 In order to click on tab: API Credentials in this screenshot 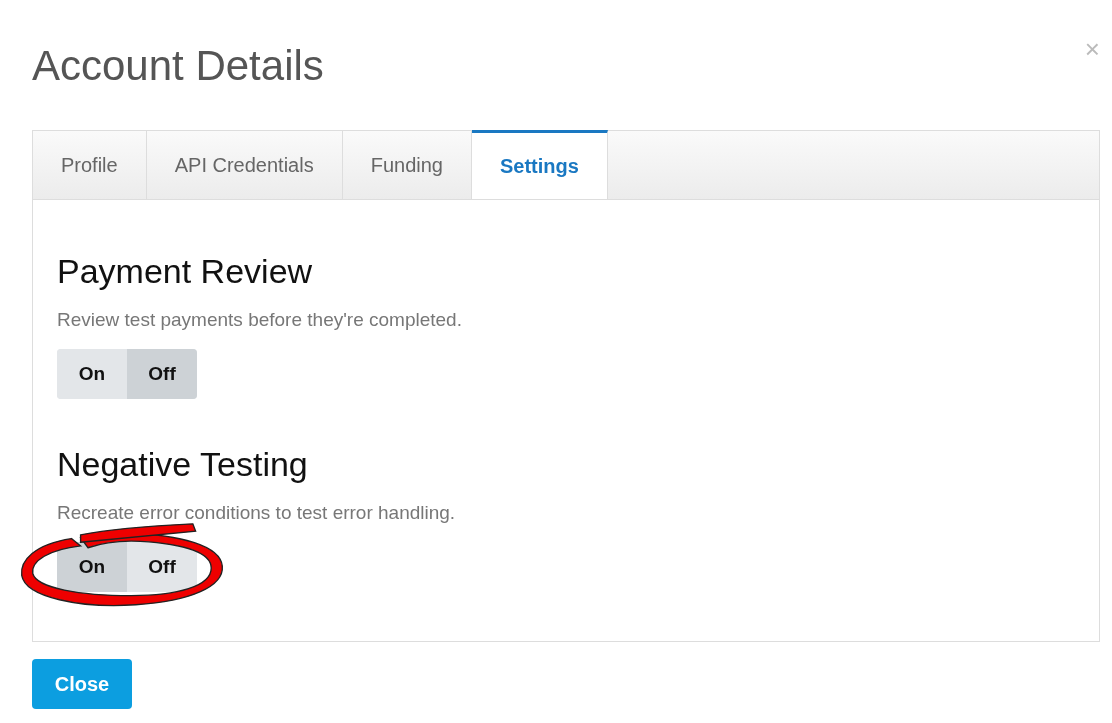, I will do `click(244, 165)`.